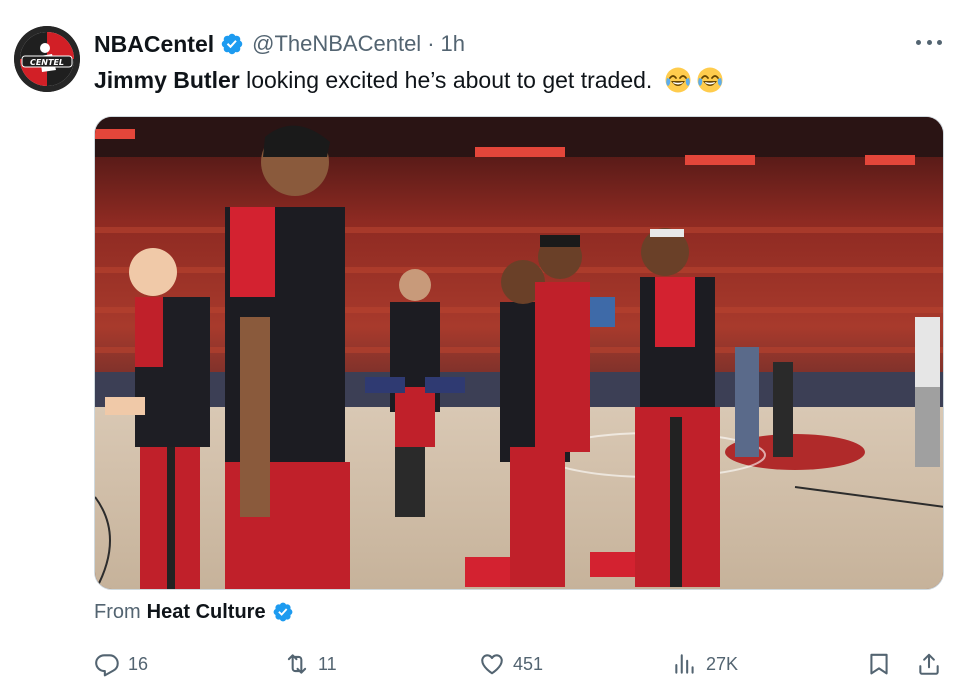  What do you see at coordinates (511, 664) in the screenshot?
I see `like-button: 451` at bounding box center [511, 664].